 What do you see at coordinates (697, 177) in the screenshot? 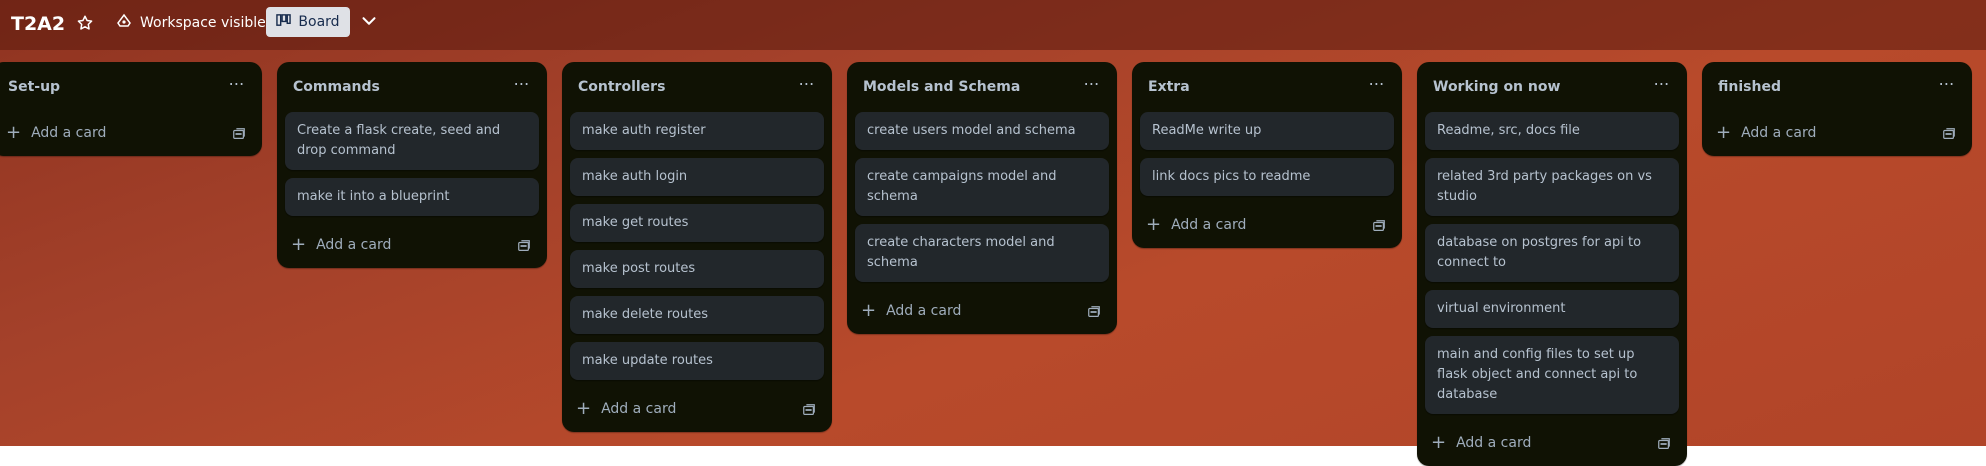
I see `card: make auth login` at bounding box center [697, 177].